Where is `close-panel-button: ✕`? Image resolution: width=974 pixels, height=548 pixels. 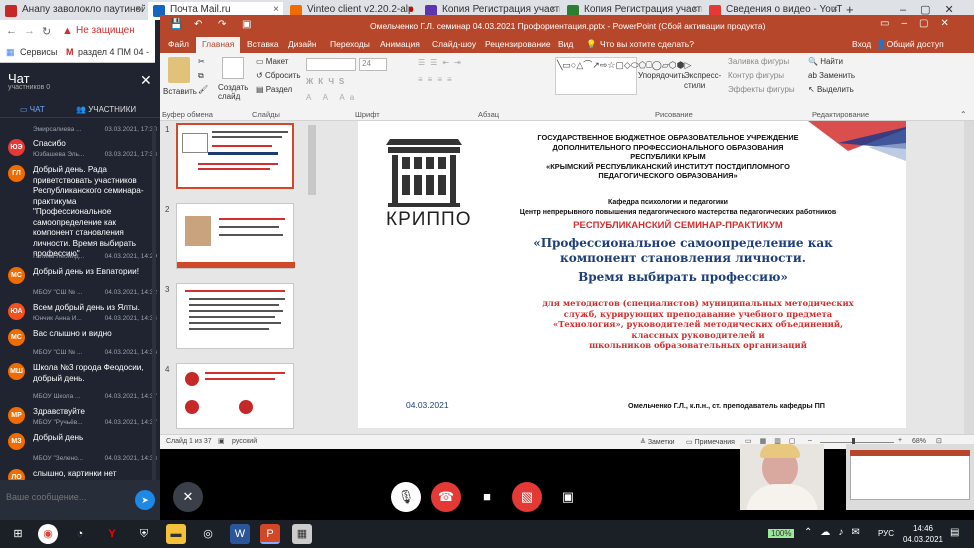
close-panel-button: ✕ is located at coordinates (188, 497).